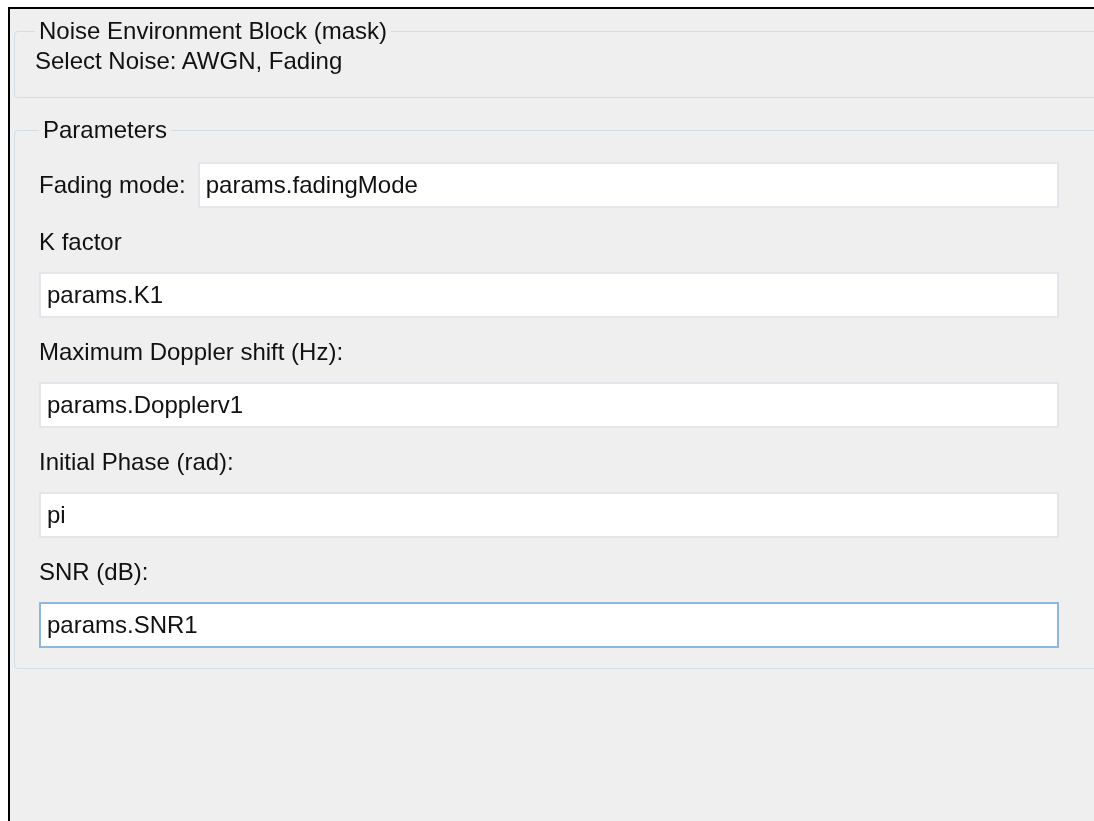  Describe the element at coordinates (192, 352) in the screenshot. I see `field-label: Maximum Doppler shift (Hz):` at that location.